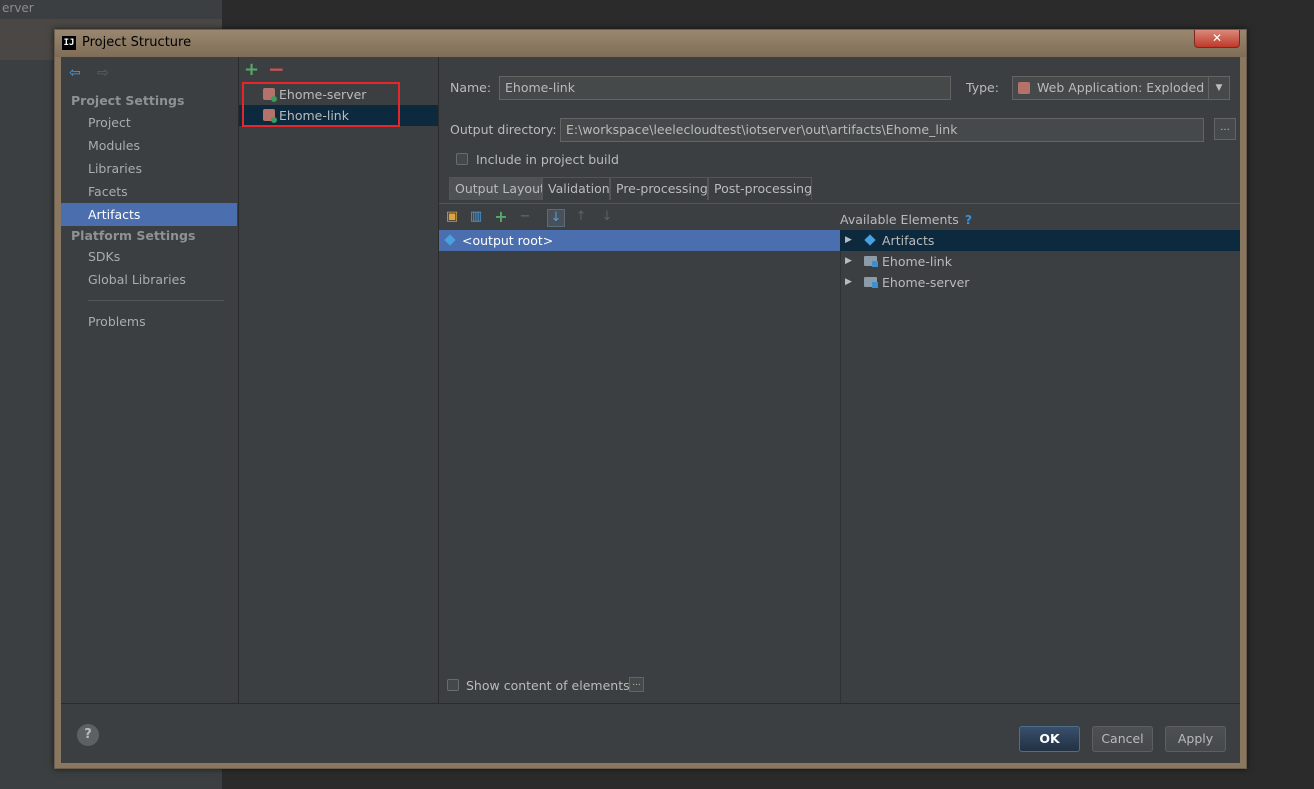 The height and width of the screenshot is (789, 1314). What do you see at coordinates (982, 87) in the screenshot?
I see `type-label: Type:` at bounding box center [982, 87].